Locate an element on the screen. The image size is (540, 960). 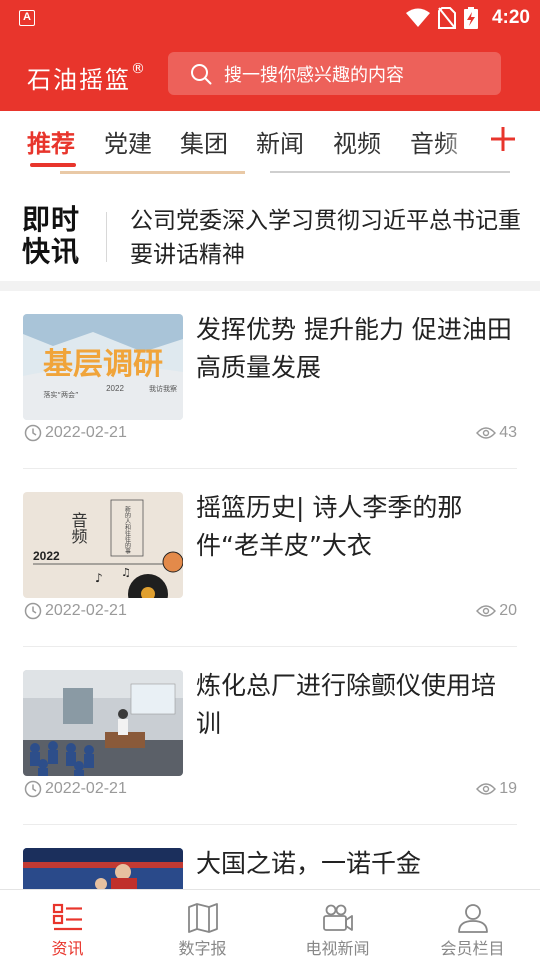
flash-logo-line2: 快讯 is located at coordinates (51, 251).